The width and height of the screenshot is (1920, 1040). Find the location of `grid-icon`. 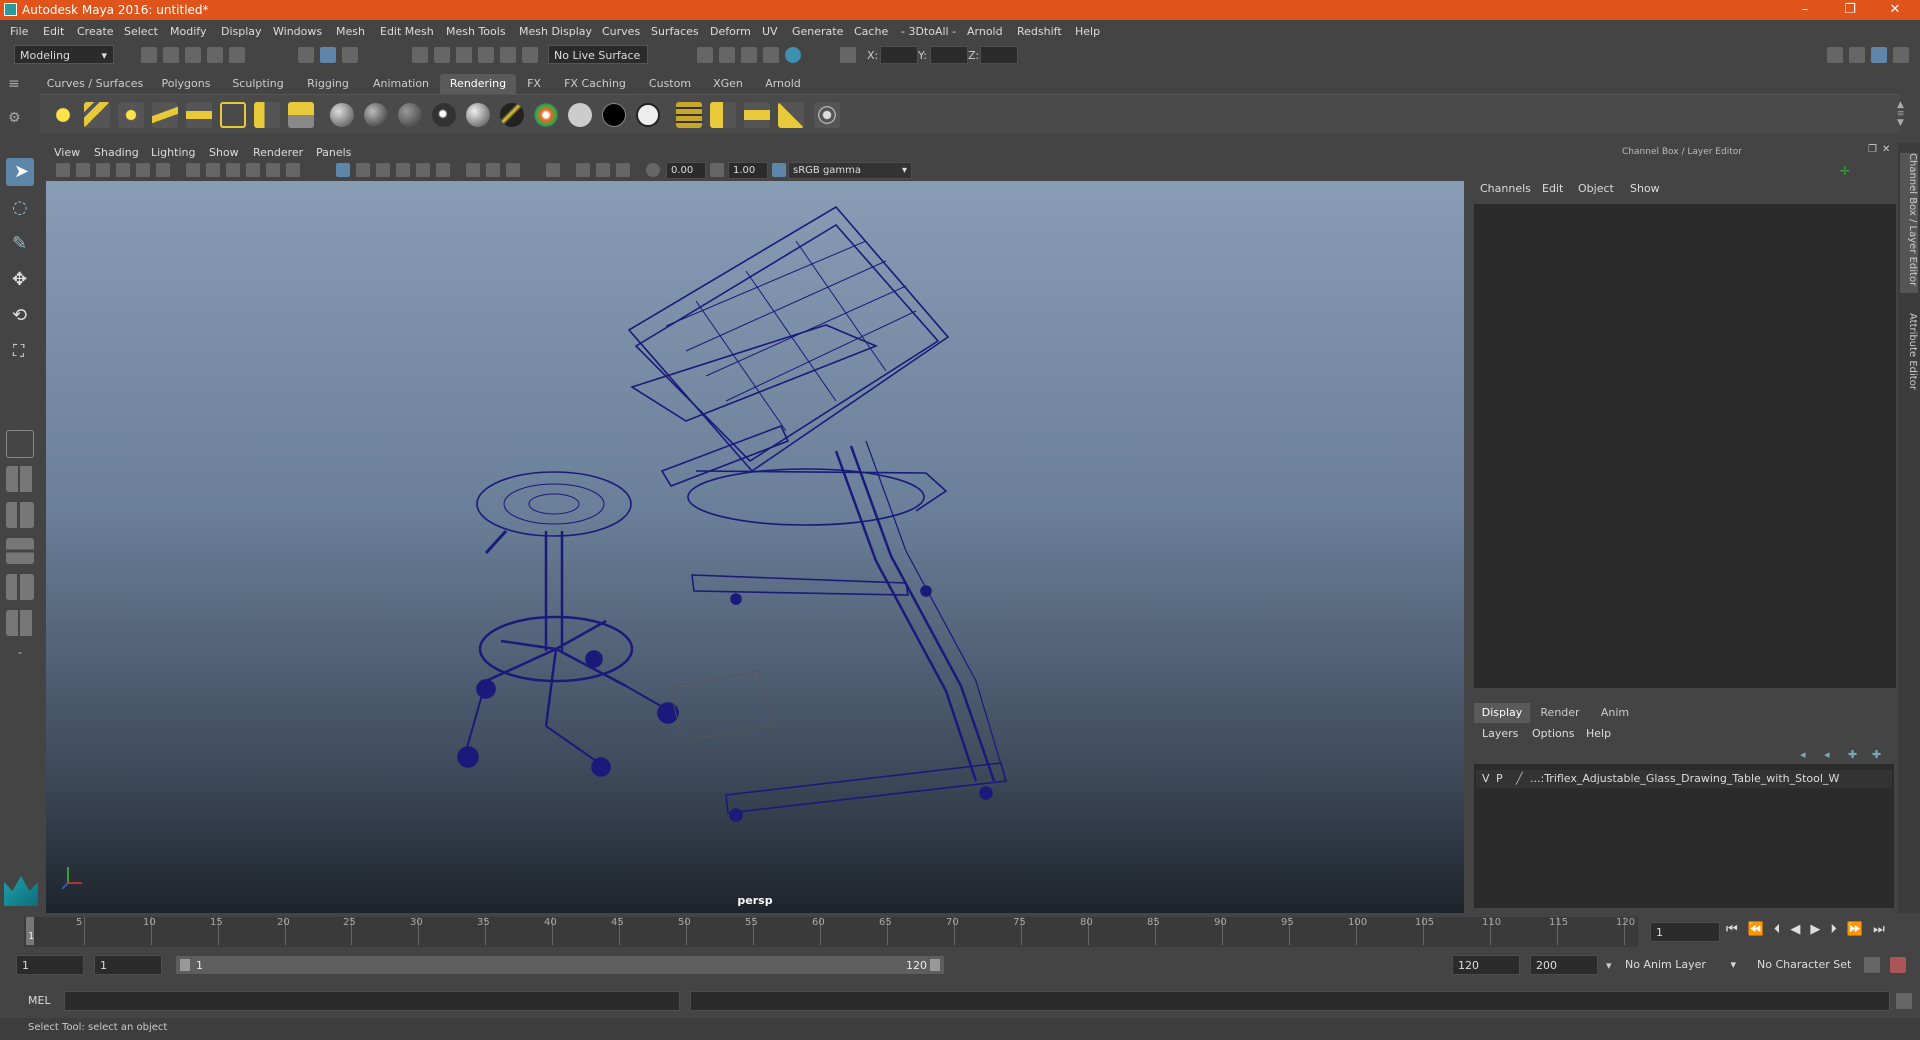

grid-icon is located at coordinates (193, 170).